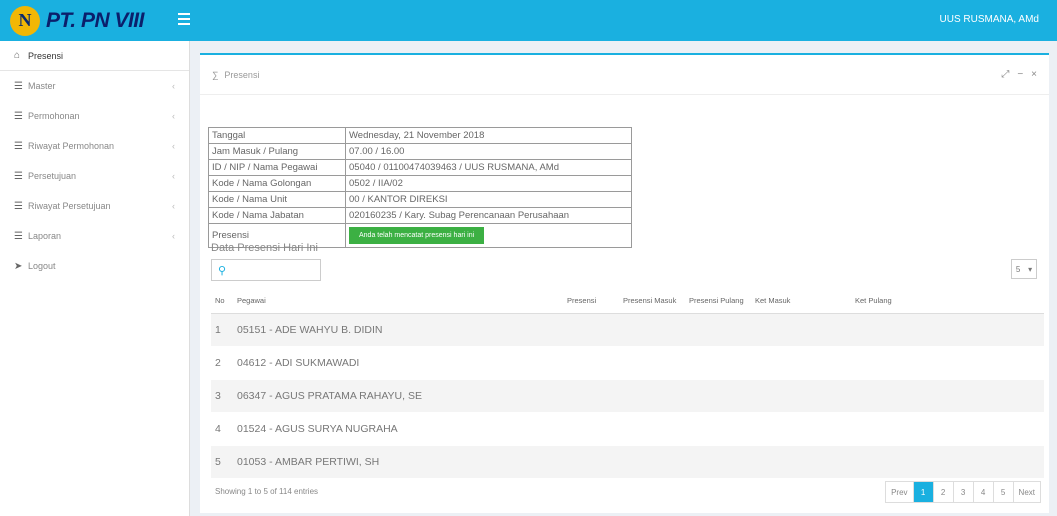 The width and height of the screenshot is (1057, 516). I want to click on table-row: 4 01524 - AGUS SURYA NUGRAHA, so click(627, 429).